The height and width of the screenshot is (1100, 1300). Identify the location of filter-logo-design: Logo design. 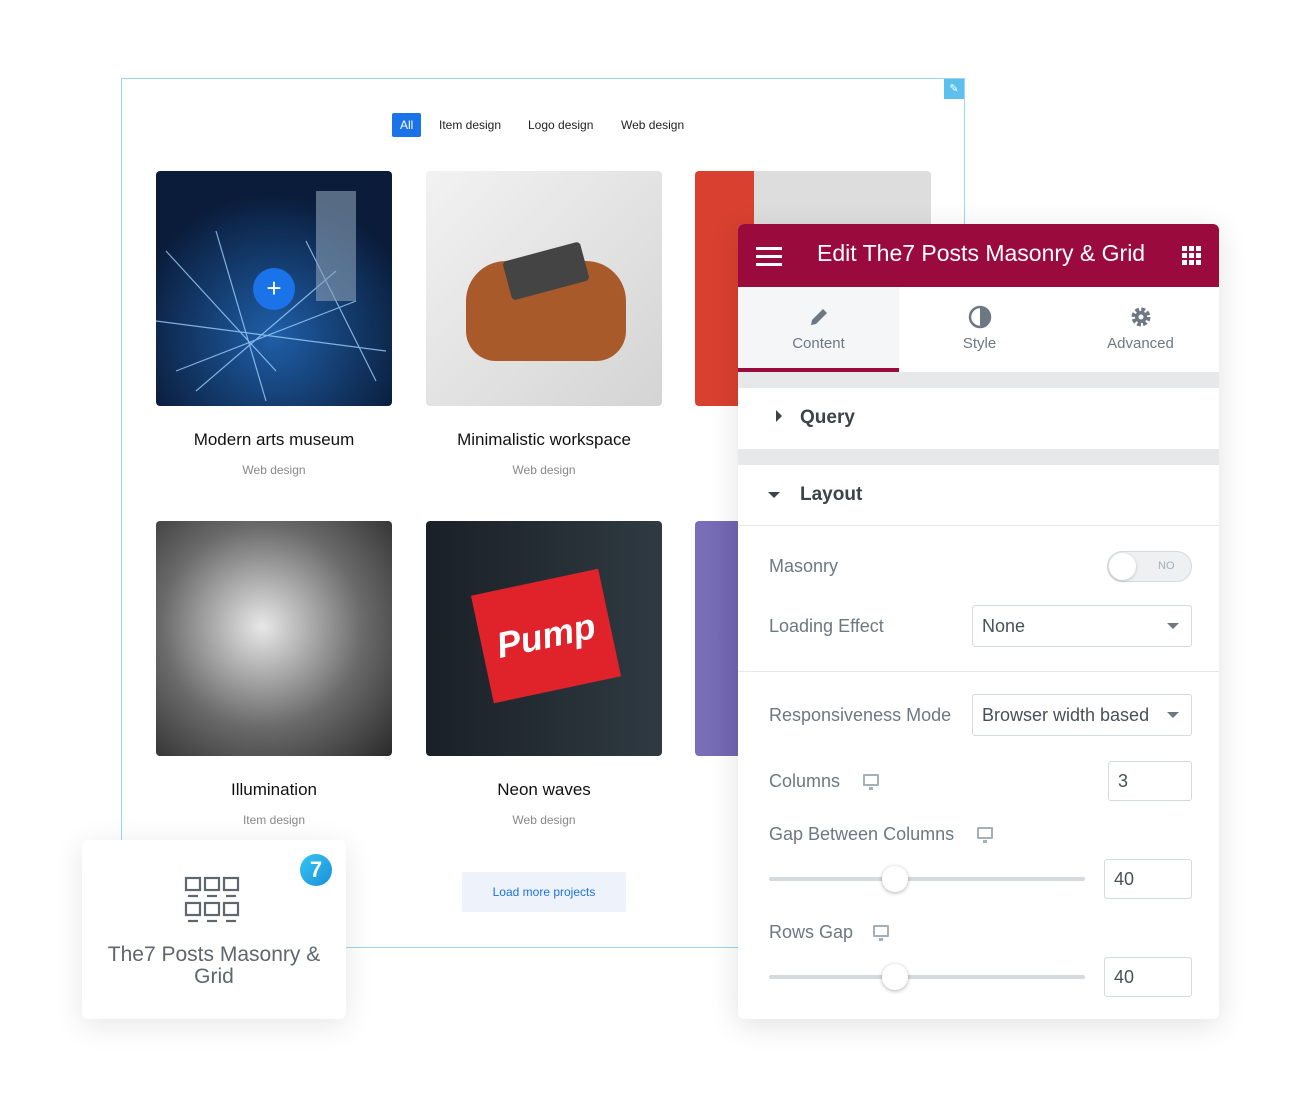
(560, 125).